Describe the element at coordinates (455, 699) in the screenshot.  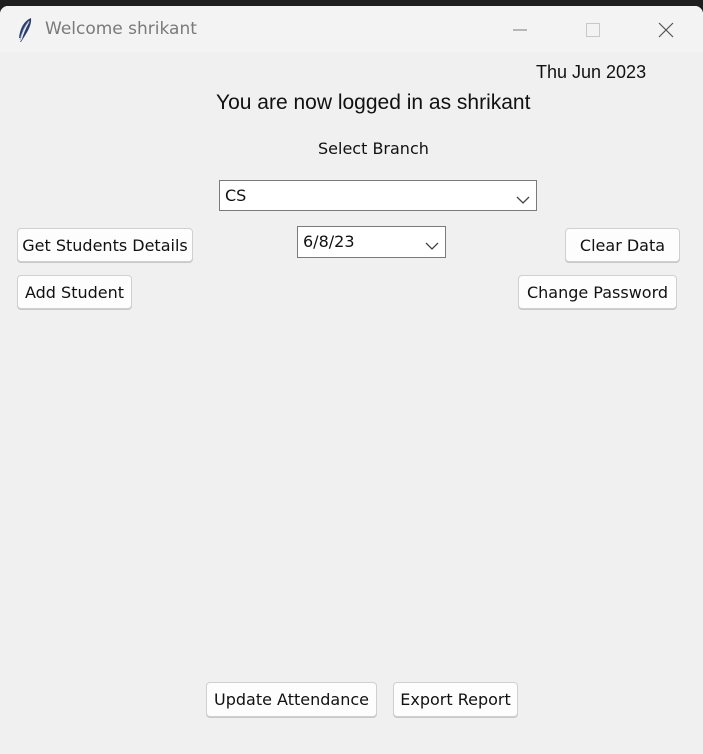
I see `export-report-button: Export Report` at that location.